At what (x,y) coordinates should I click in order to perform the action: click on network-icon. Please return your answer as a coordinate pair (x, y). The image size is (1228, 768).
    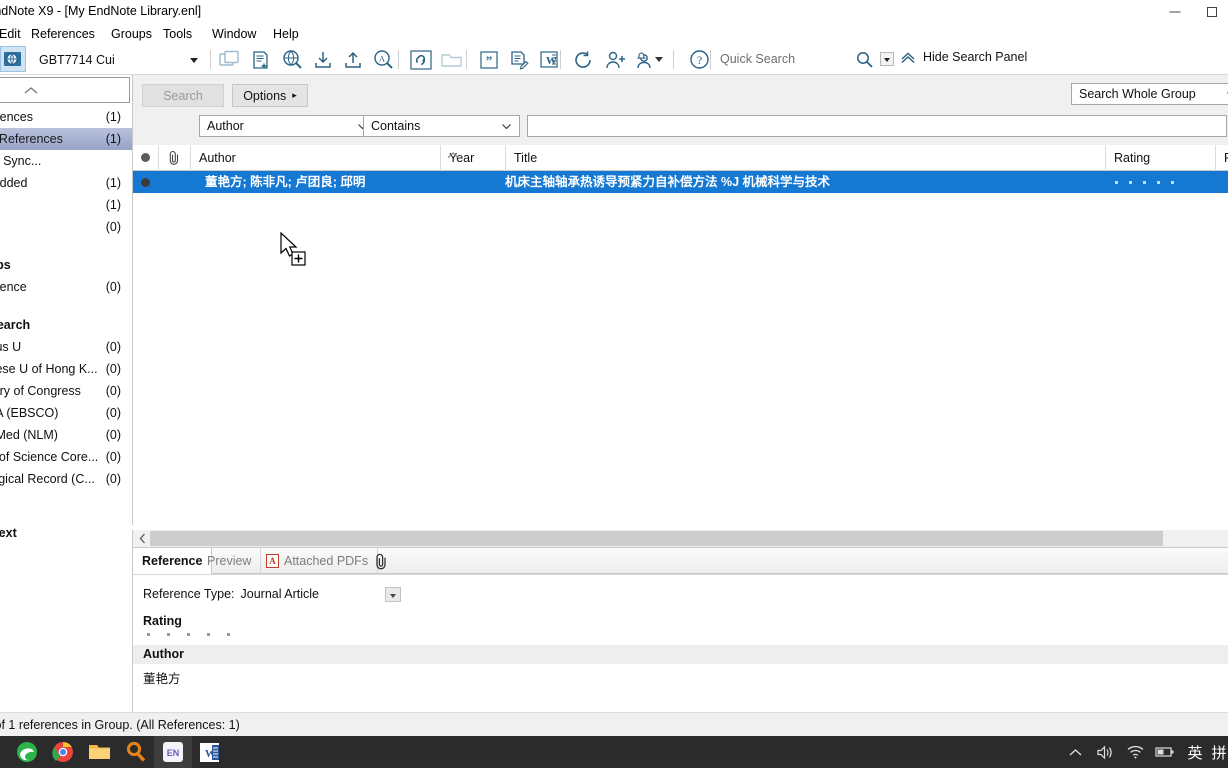
    Looking at the image, I should click on (1135, 752).